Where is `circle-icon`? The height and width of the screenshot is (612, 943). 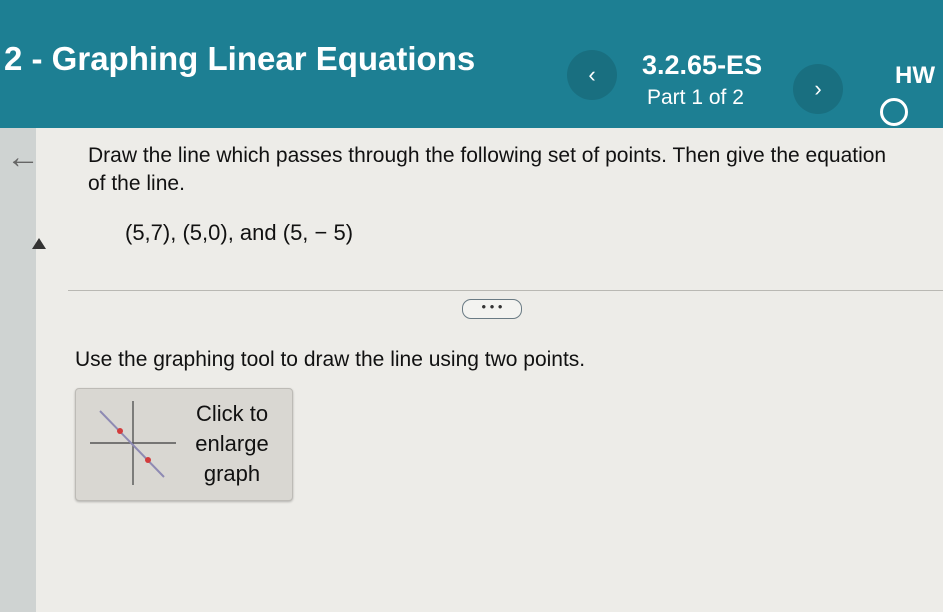
circle-icon is located at coordinates (894, 112).